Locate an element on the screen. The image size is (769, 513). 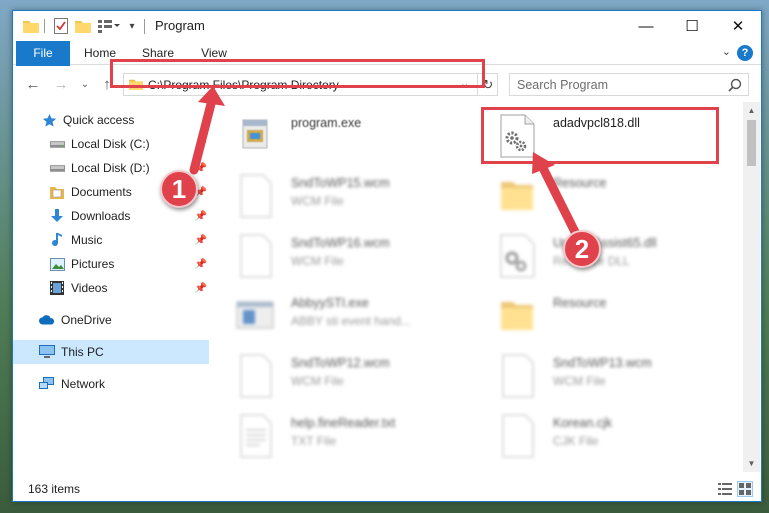
text-file-icon is located at coordinates (255, 436).